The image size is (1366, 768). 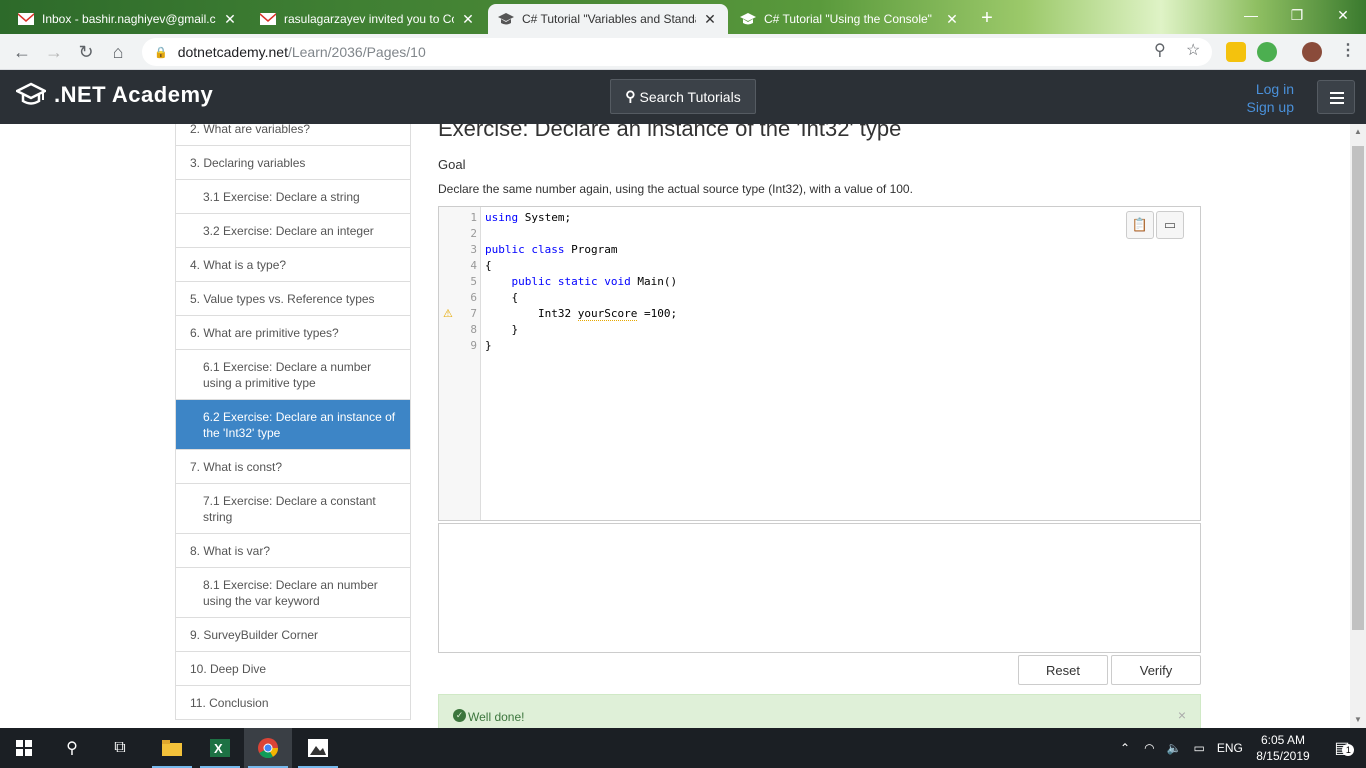 I want to click on windows-start-icon, so click(x=24, y=748).